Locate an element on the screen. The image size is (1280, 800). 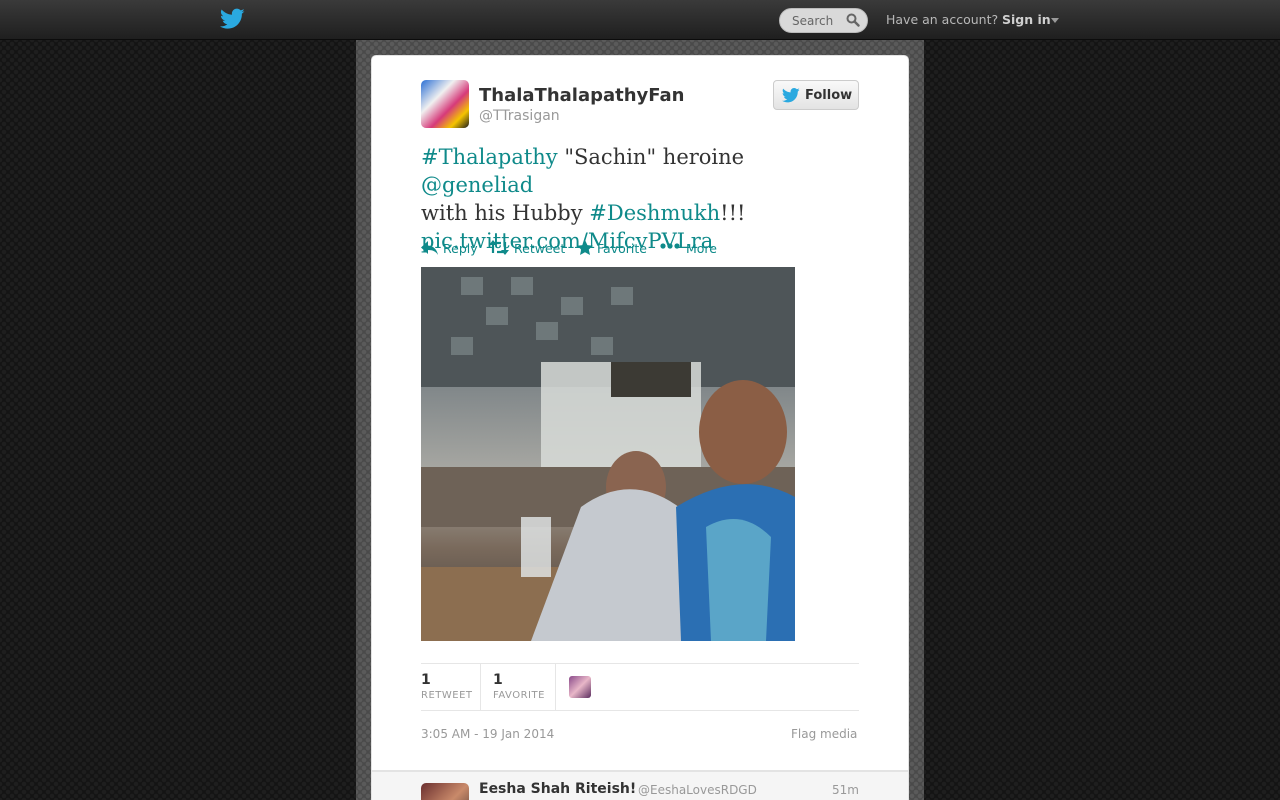
follow-label: Follow is located at coordinates (829, 95).